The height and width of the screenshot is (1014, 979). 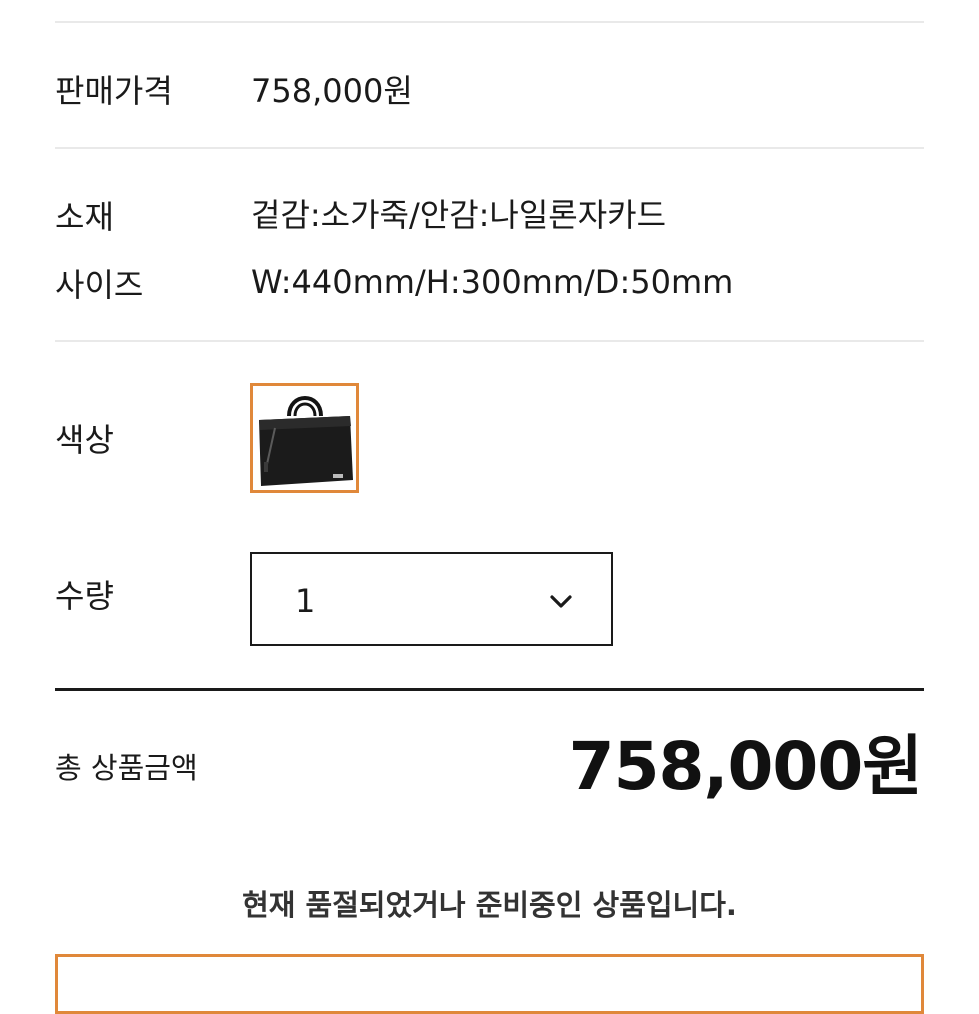 What do you see at coordinates (126, 768) in the screenshot?
I see `total-price-label: 총 상품금액` at bounding box center [126, 768].